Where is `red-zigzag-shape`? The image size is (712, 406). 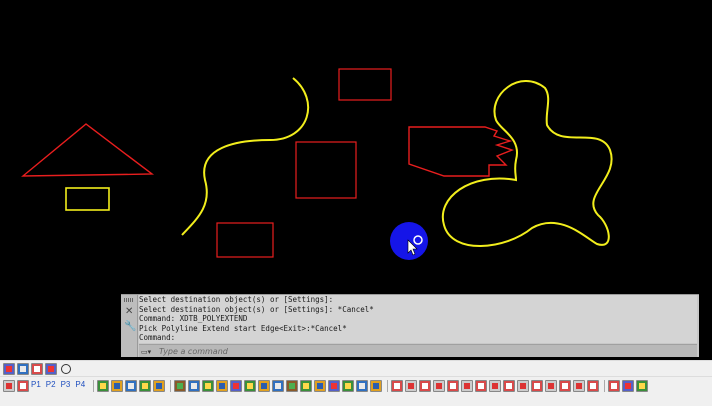 red-zigzag-shape is located at coordinates (461, 151).